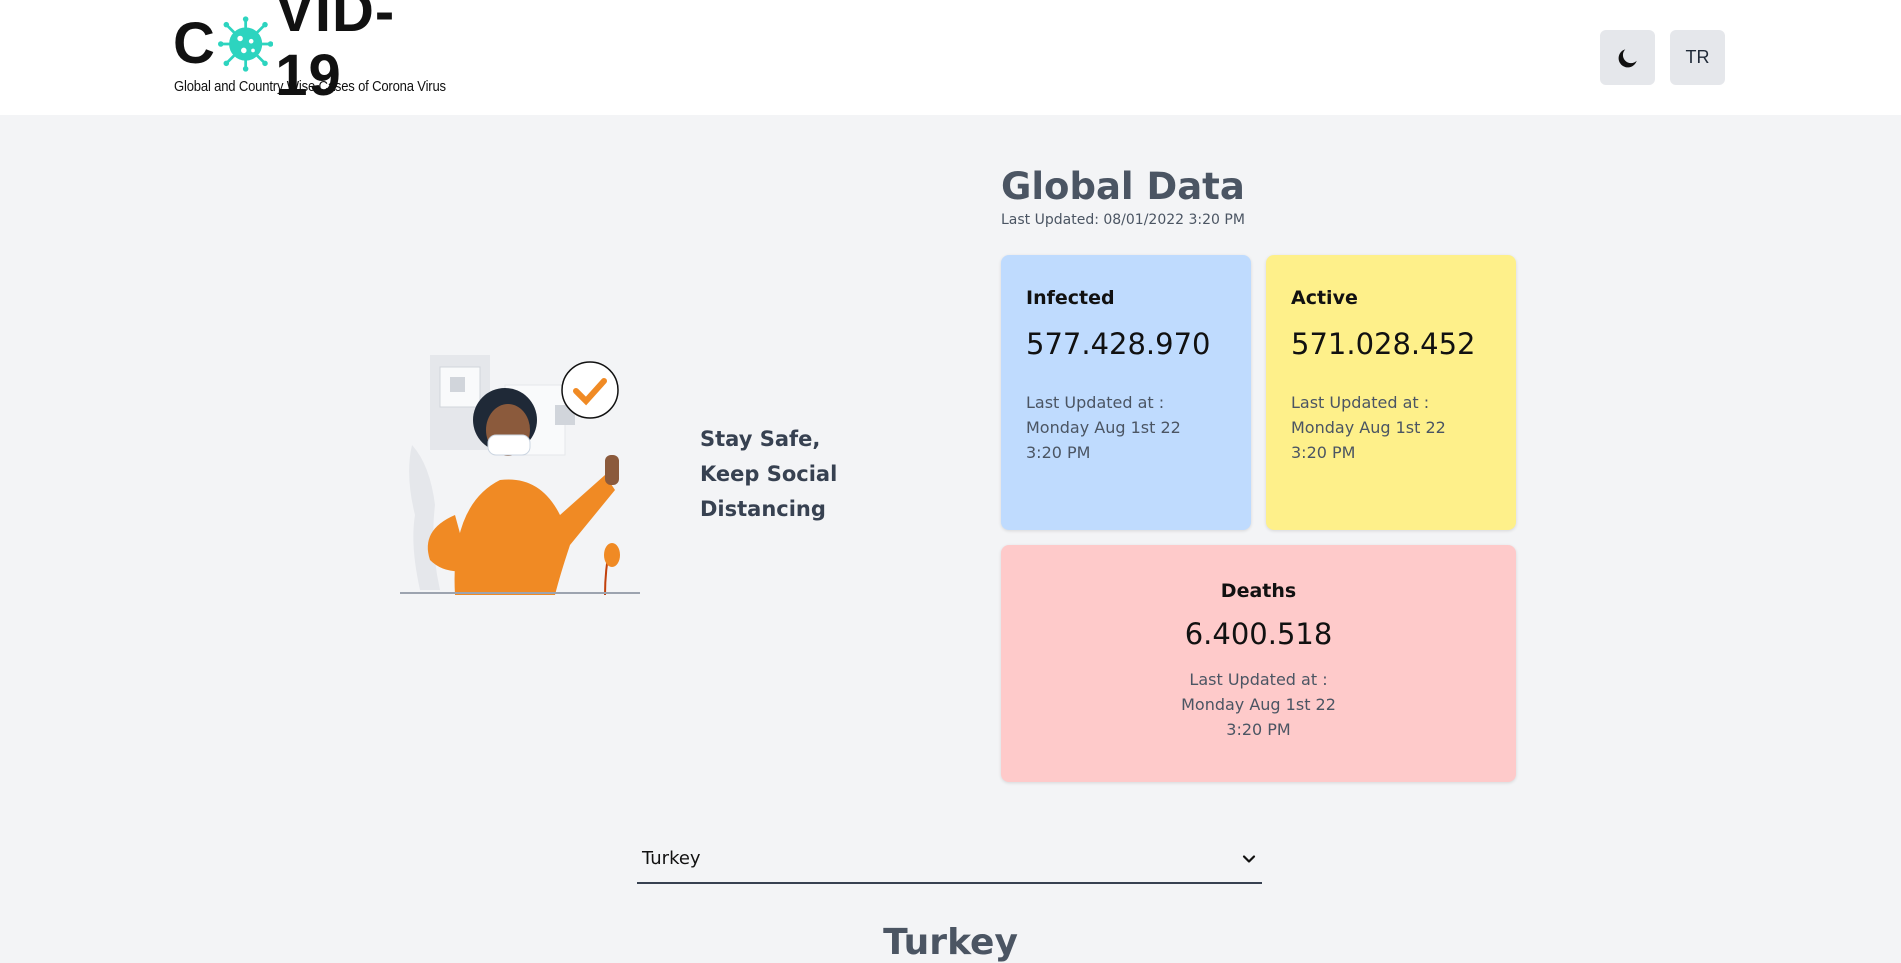 This screenshot has width=1901, height=963. Describe the element at coordinates (245, 44) in the screenshot. I see `virus-icon` at that location.